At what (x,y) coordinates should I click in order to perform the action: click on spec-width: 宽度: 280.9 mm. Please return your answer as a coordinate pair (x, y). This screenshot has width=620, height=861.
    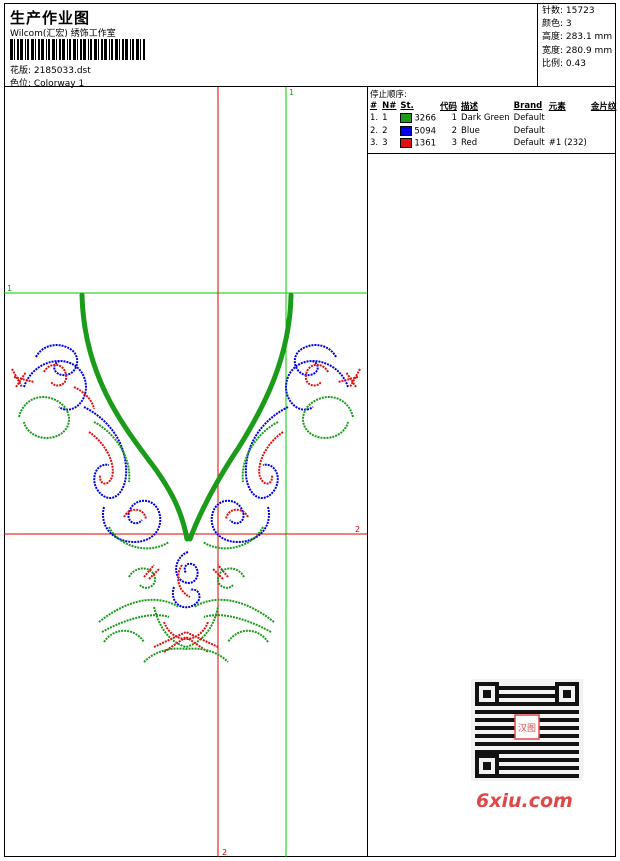
    Looking at the image, I should click on (577, 50).